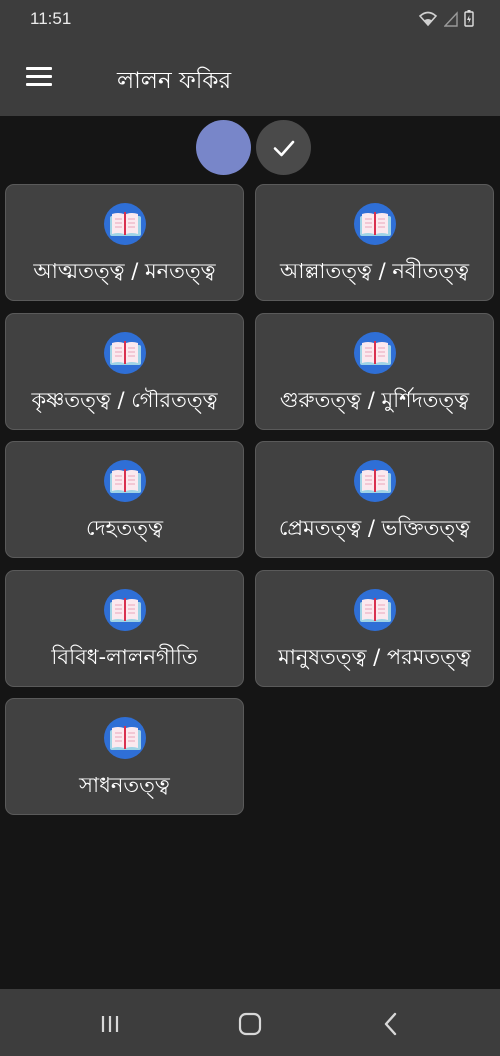  I want to click on category-card-allahtattva: আল্লাতত্ত্ব / নবীতত্ত্ব, so click(374, 242).